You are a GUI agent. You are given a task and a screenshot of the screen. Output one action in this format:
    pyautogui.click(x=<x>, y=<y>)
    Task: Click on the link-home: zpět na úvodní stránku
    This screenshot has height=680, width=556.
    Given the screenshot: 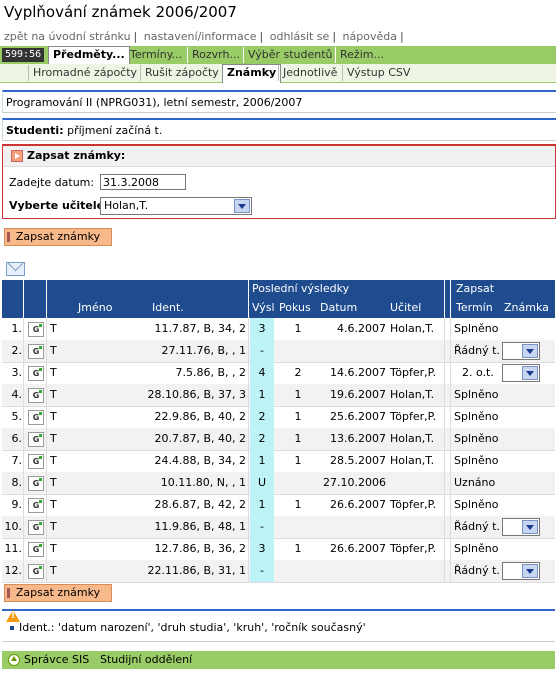 What is the action you would take?
    pyautogui.click(x=67, y=36)
    